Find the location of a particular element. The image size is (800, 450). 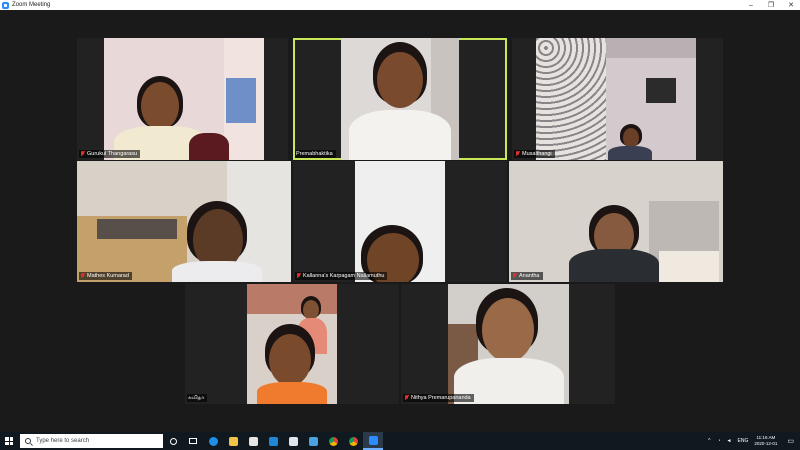

participant-name: Kallanna's Karpagam Nallamuthu is located at coordinates (344, 276).